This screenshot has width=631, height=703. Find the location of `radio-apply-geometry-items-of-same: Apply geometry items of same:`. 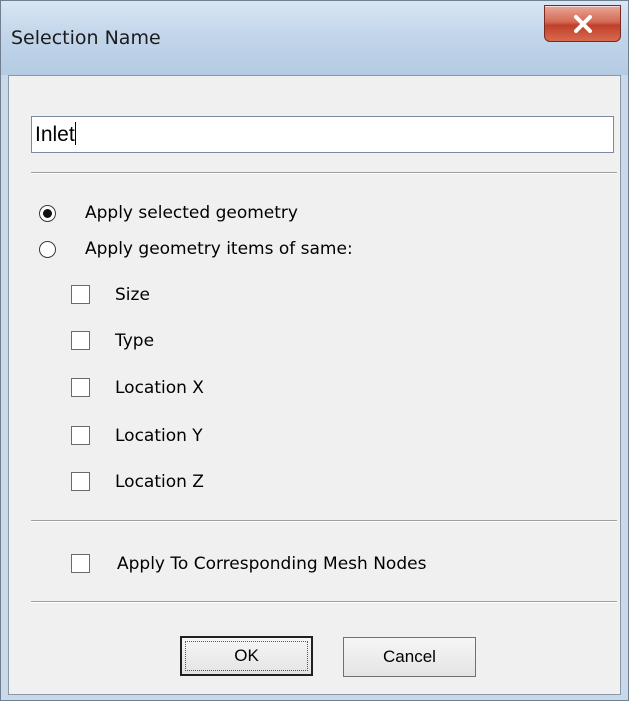

radio-apply-geometry-items-of-same: Apply geometry items of same: is located at coordinates (239, 250).